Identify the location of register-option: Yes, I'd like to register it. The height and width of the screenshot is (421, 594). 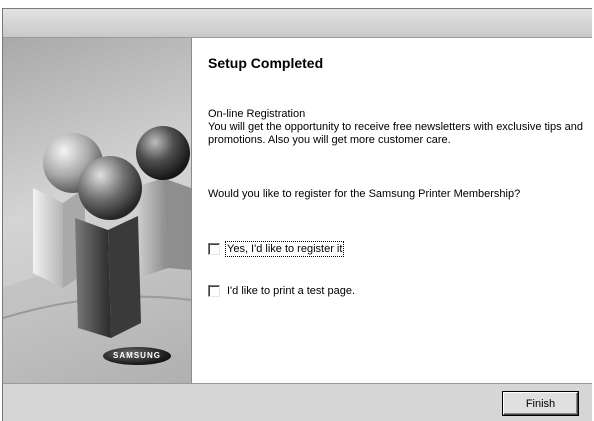
(276, 249).